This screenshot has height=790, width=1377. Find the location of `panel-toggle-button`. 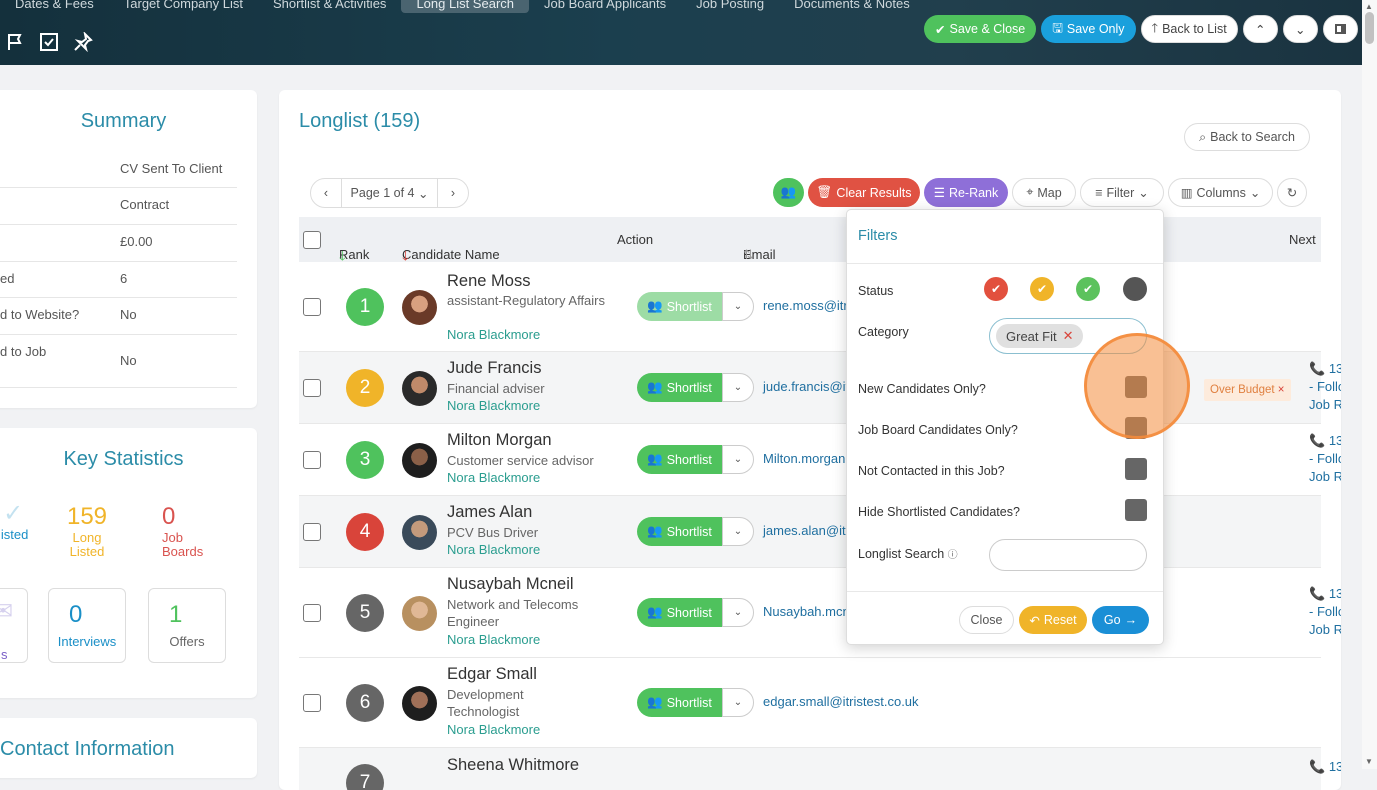

panel-toggle-button is located at coordinates (1340, 29).